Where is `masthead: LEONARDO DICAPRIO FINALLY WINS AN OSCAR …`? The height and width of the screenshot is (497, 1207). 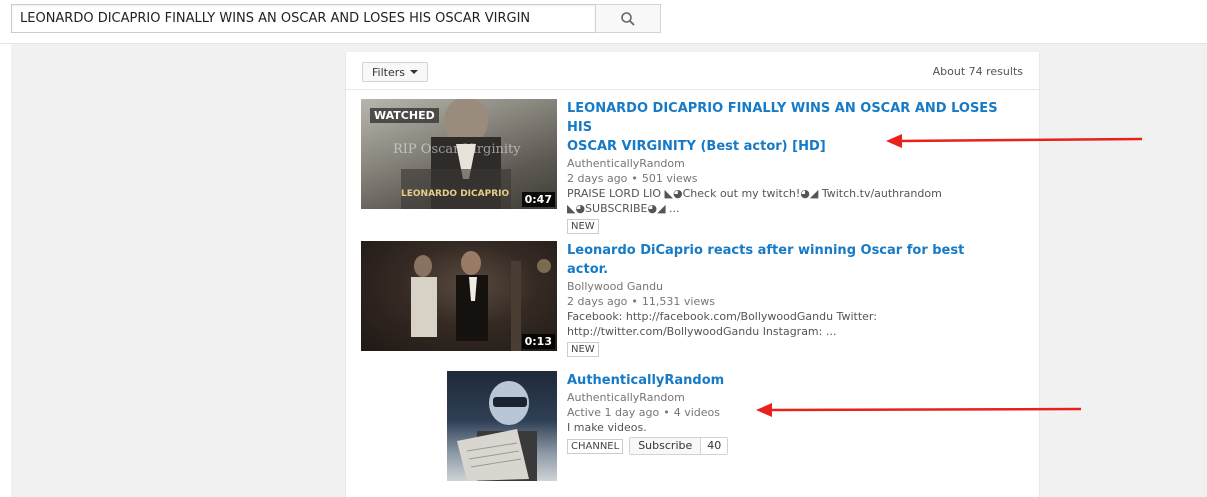 masthead: LEONARDO DICAPRIO FINALLY WINS AN OSCAR … is located at coordinates (603, 22).